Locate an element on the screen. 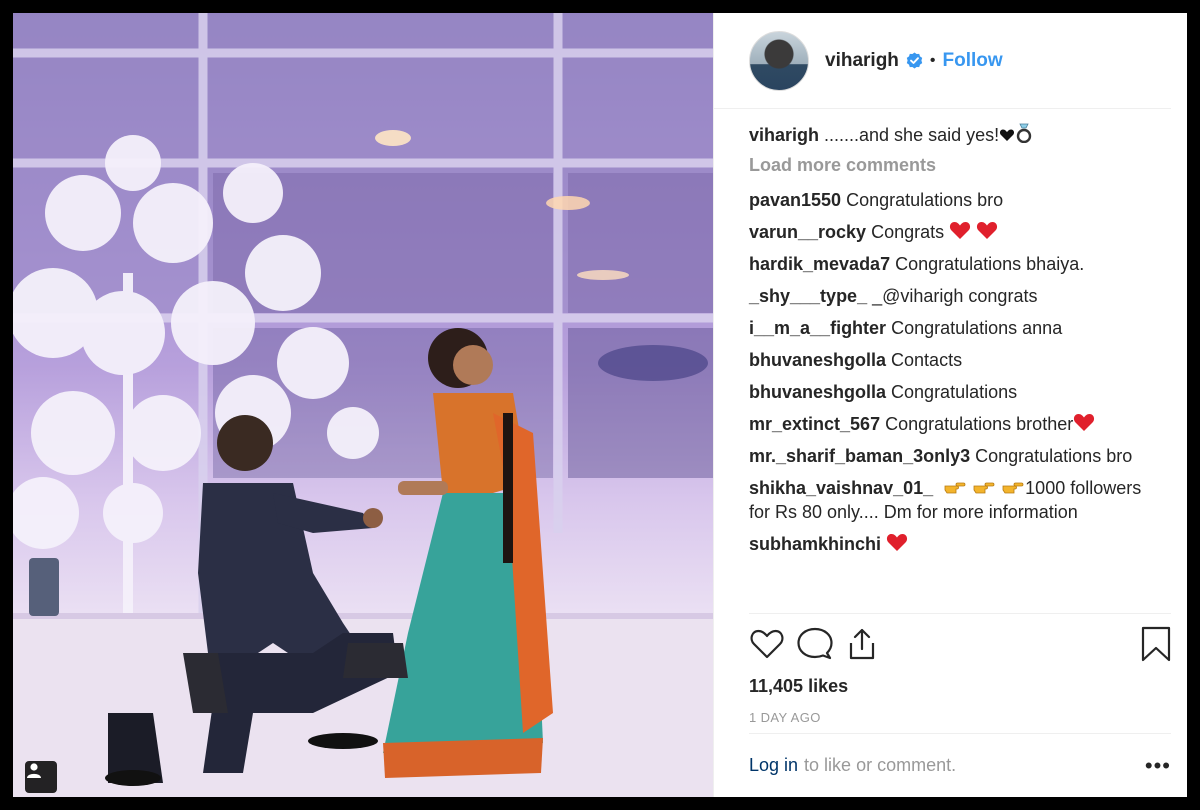 The width and height of the screenshot is (1200, 810). login-prompt-text: to like or comment. is located at coordinates (880, 765).